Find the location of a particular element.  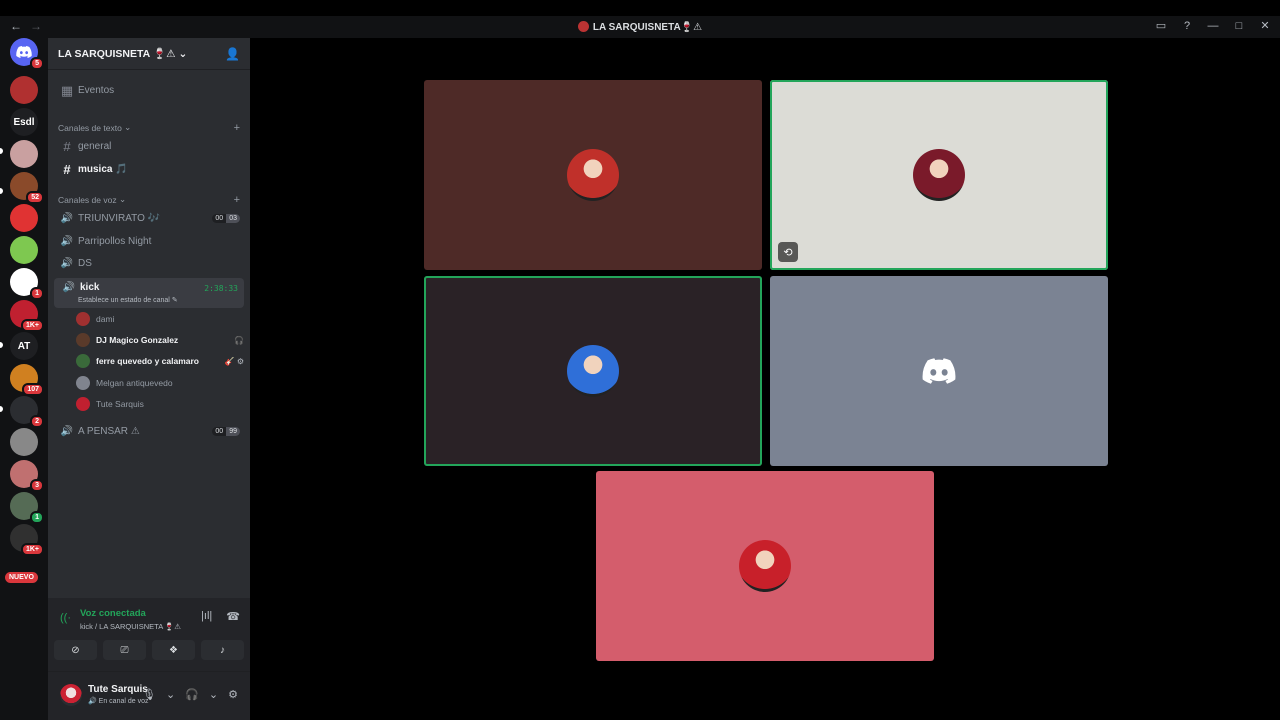

activities-icon: ❖ is located at coordinates (173, 650).